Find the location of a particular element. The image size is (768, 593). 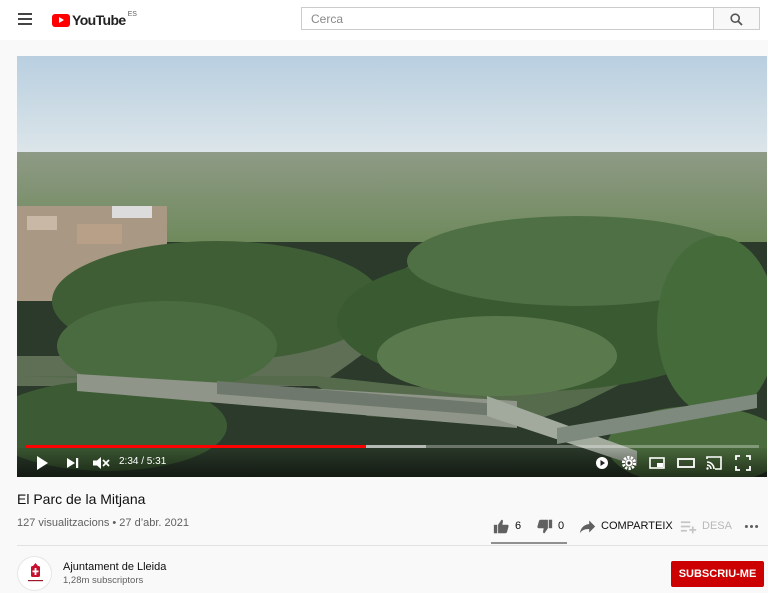

fullscreen-icon is located at coordinates (743, 463).